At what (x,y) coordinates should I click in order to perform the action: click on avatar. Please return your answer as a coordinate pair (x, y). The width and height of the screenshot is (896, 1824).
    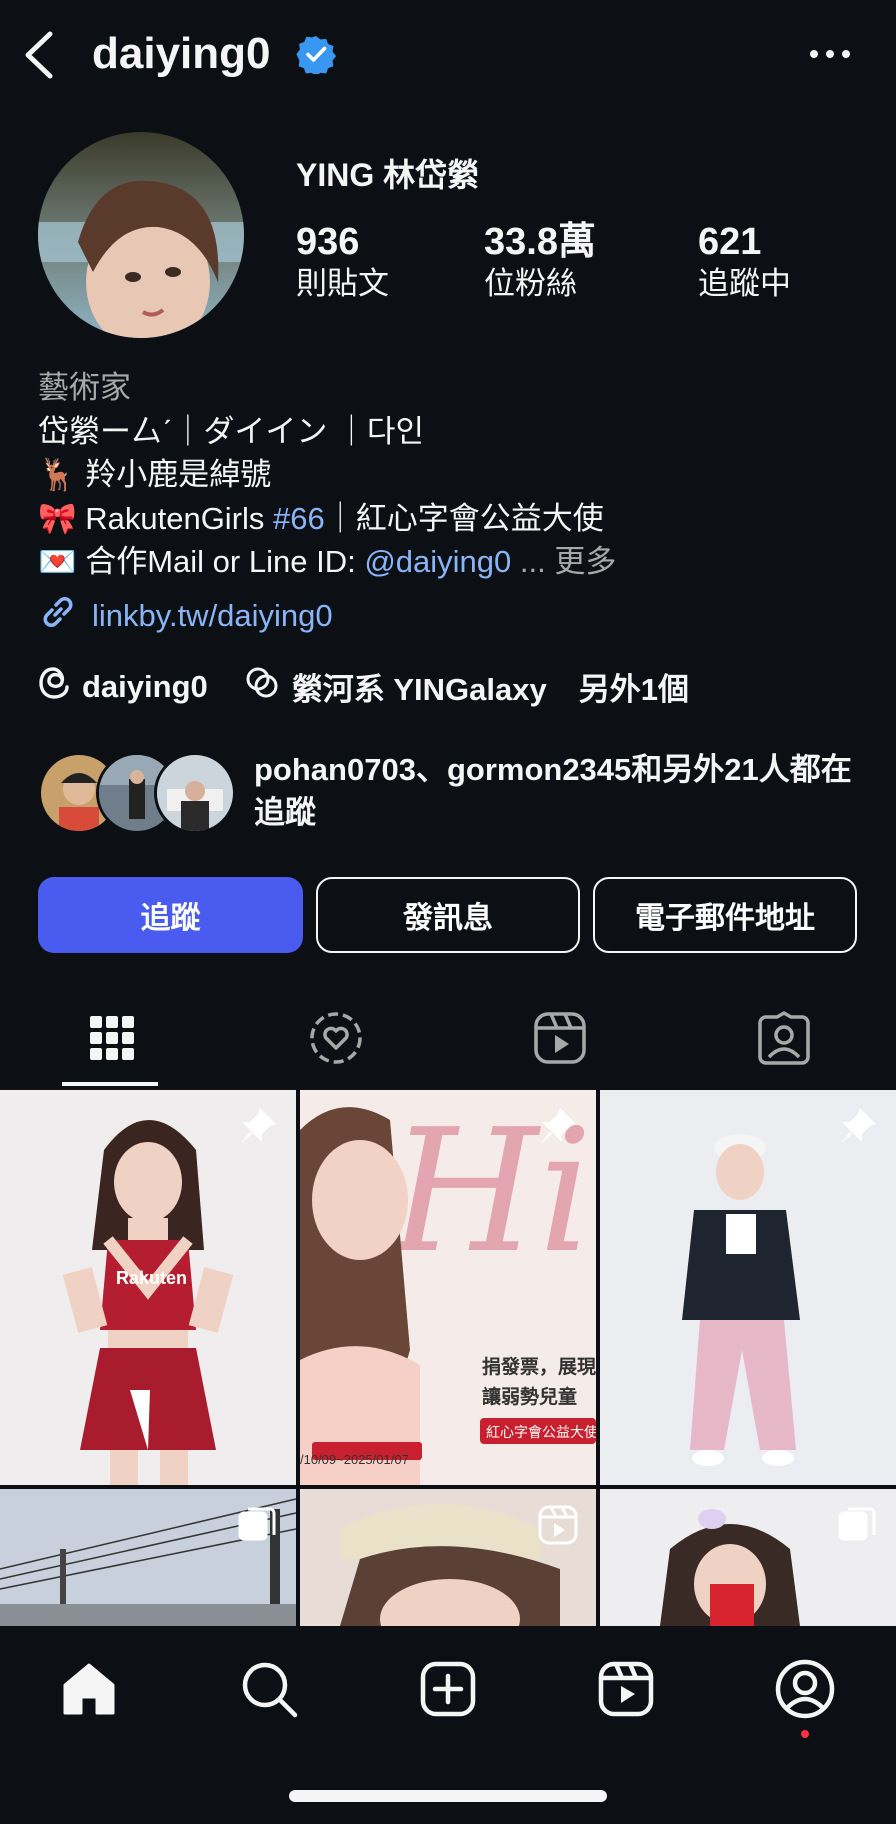
    Looking at the image, I should click on (195, 793).